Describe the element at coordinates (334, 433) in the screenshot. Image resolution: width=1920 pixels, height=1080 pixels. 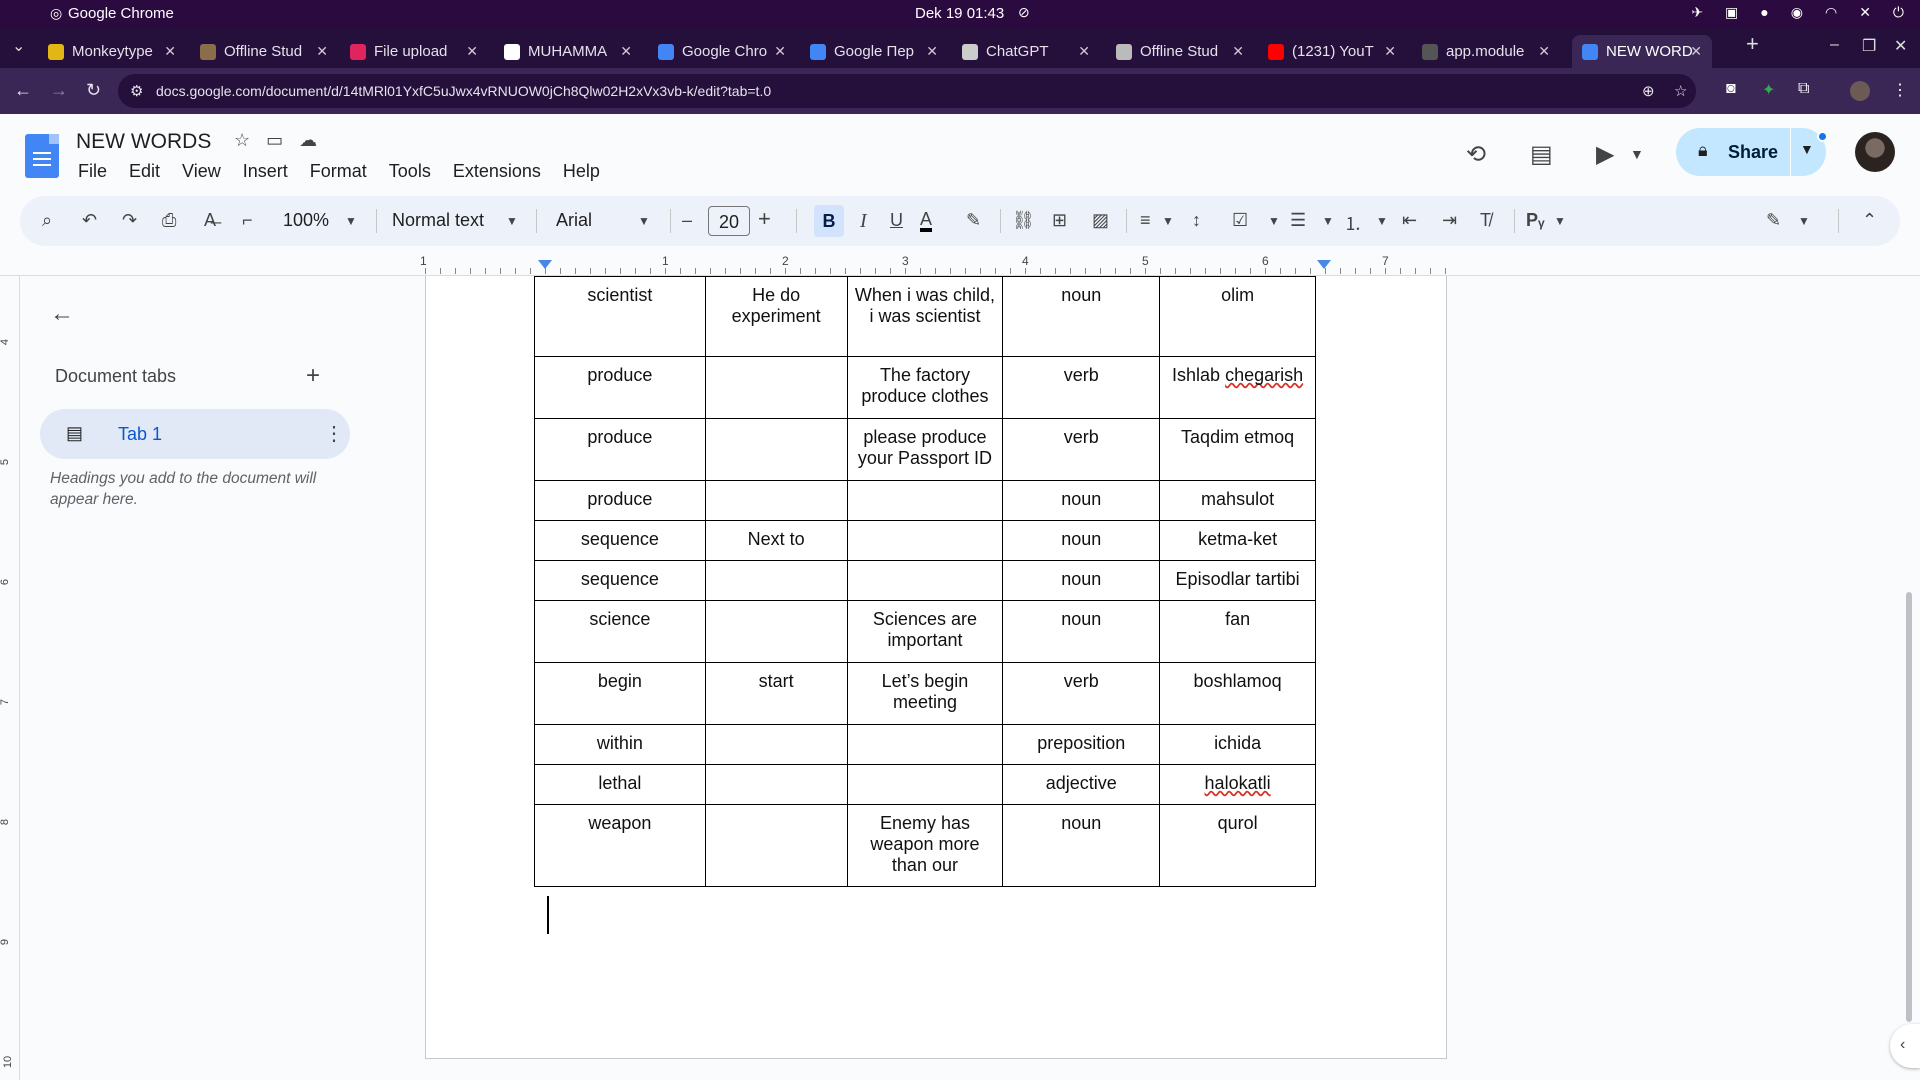
I see `more-options-icon: ⋮` at that location.